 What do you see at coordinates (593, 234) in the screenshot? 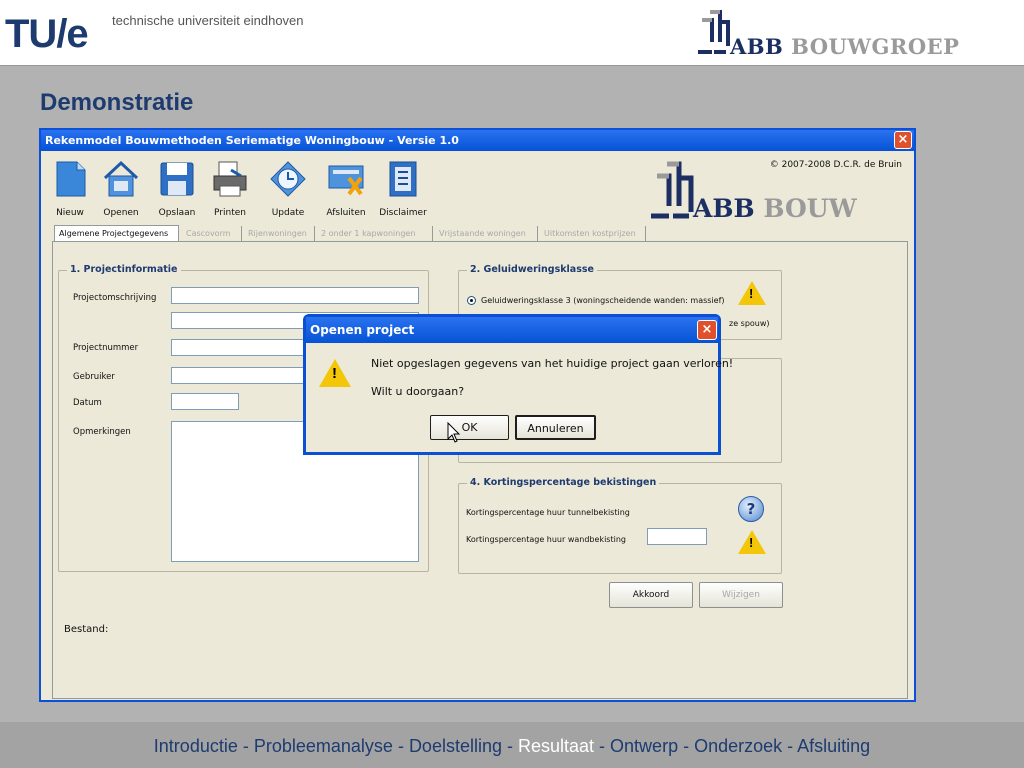
I see `tab-uitkomsten-kostprijzen: Uitkomsten kostprijzen` at bounding box center [593, 234].